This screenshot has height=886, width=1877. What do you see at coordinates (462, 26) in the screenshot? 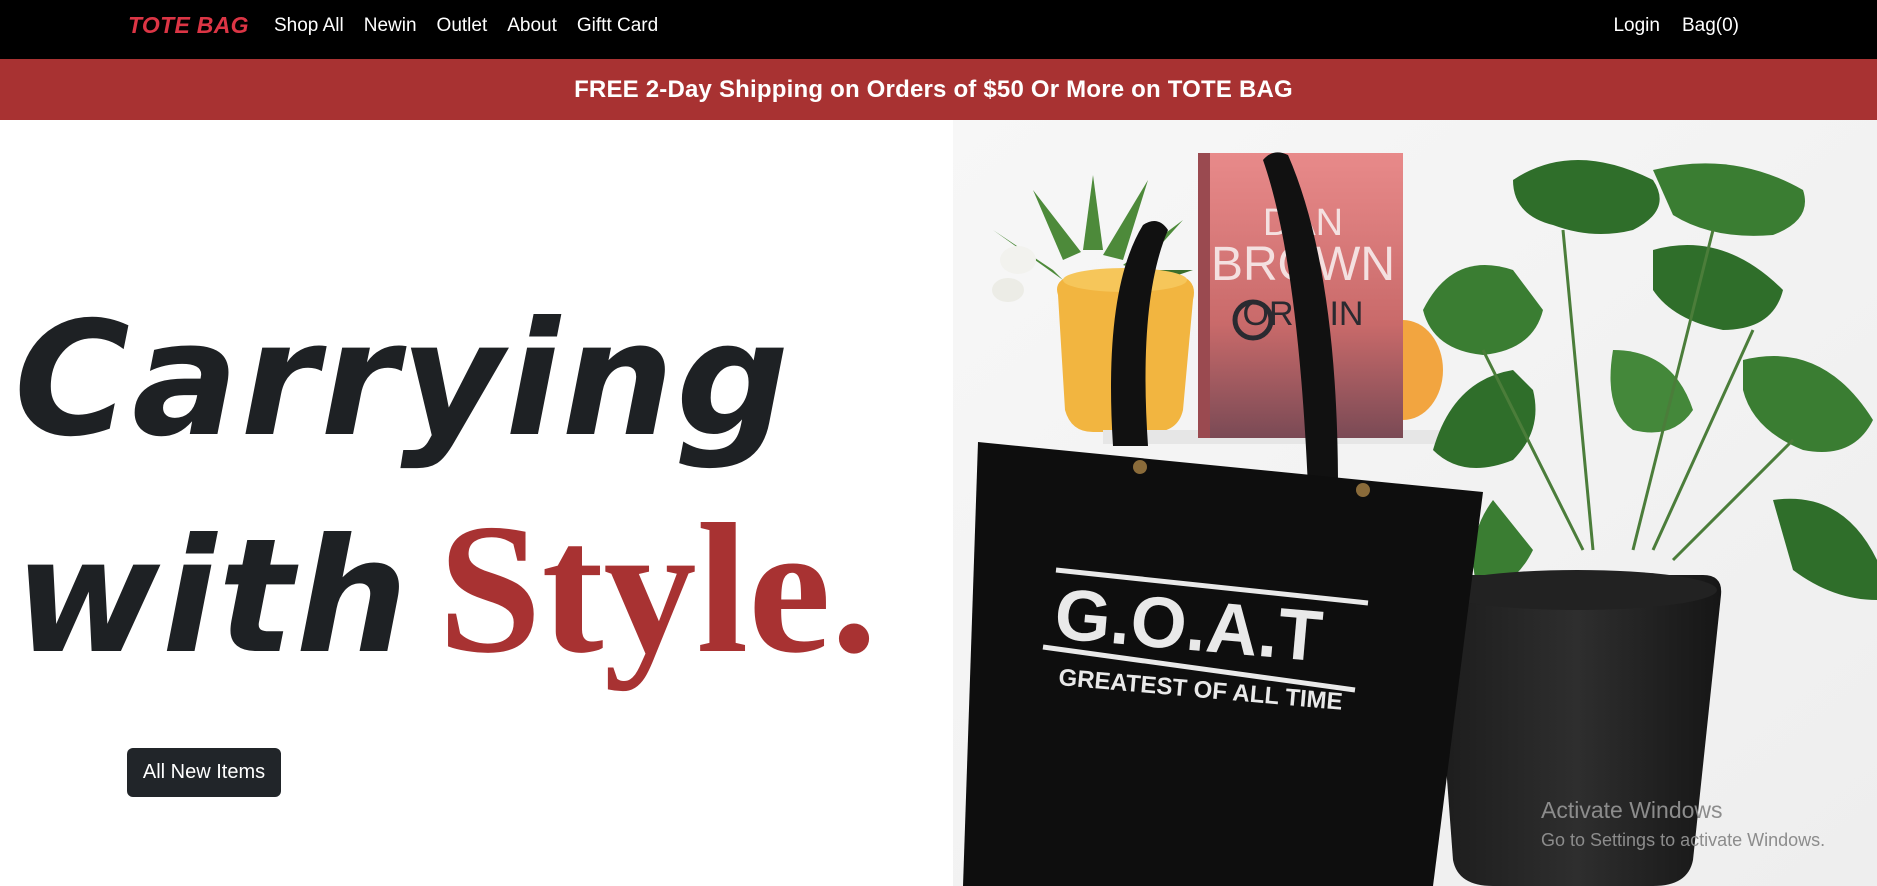
I see `nav-link-outlet: Outlet` at bounding box center [462, 26].